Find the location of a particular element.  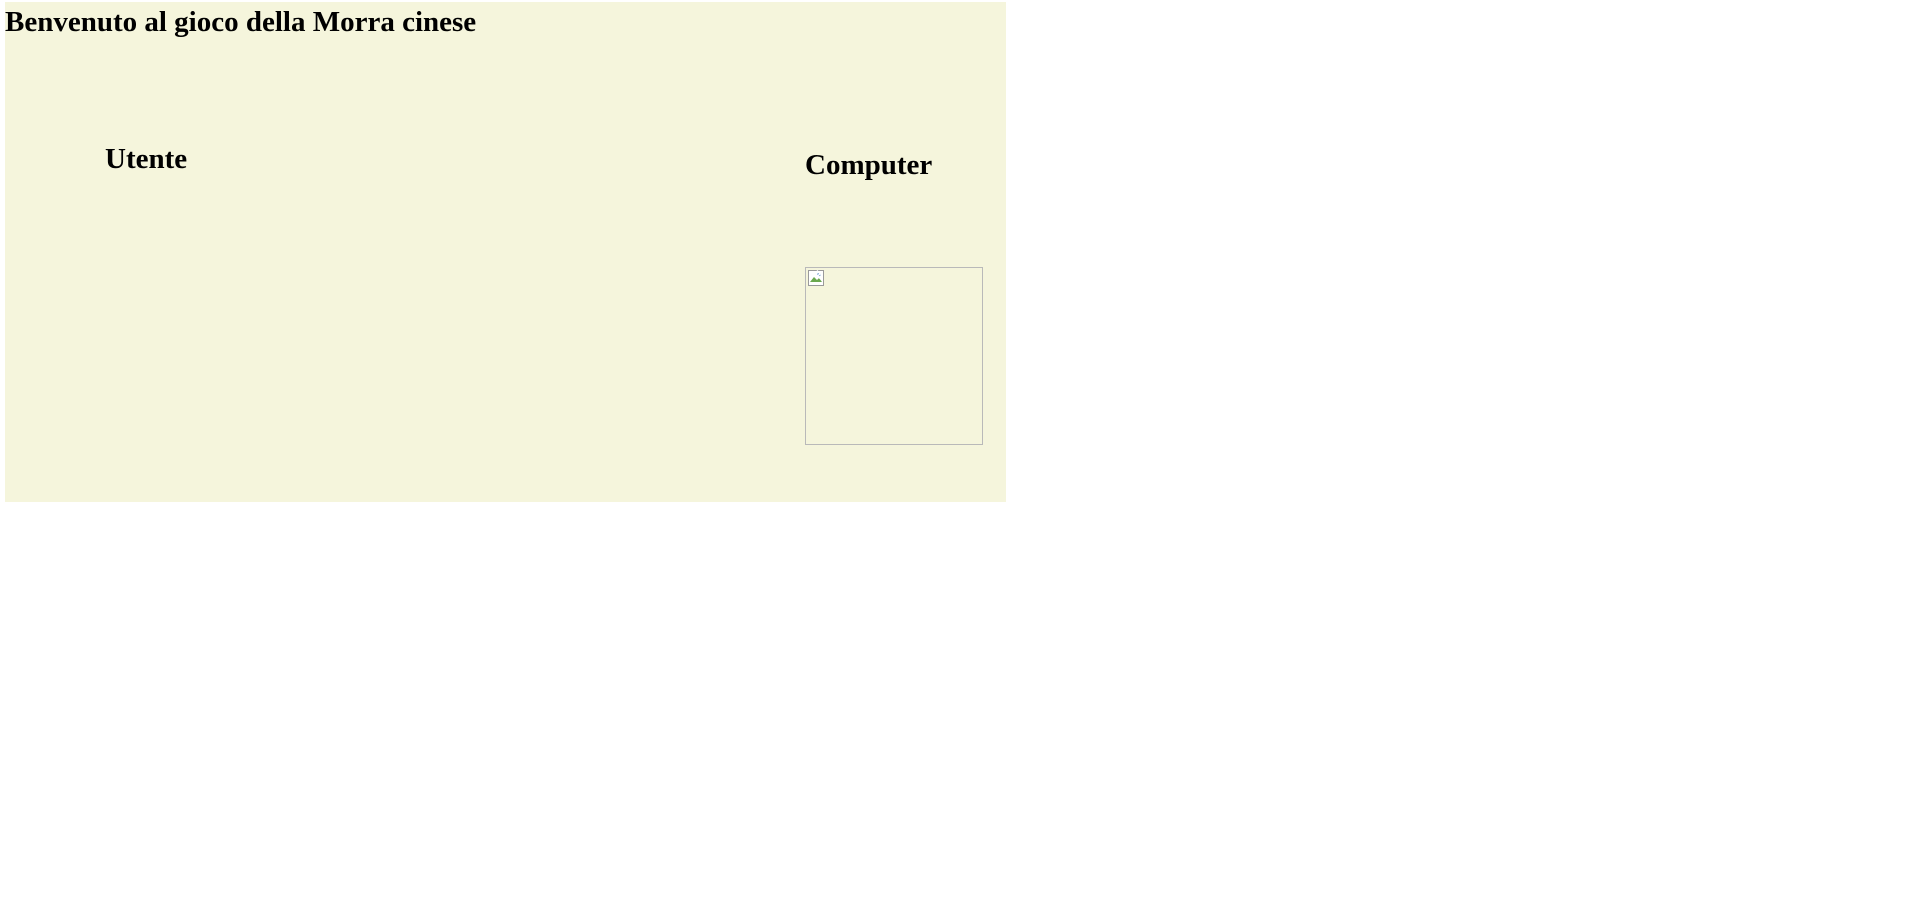

computer-heading: Computer is located at coordinates (869, 165).